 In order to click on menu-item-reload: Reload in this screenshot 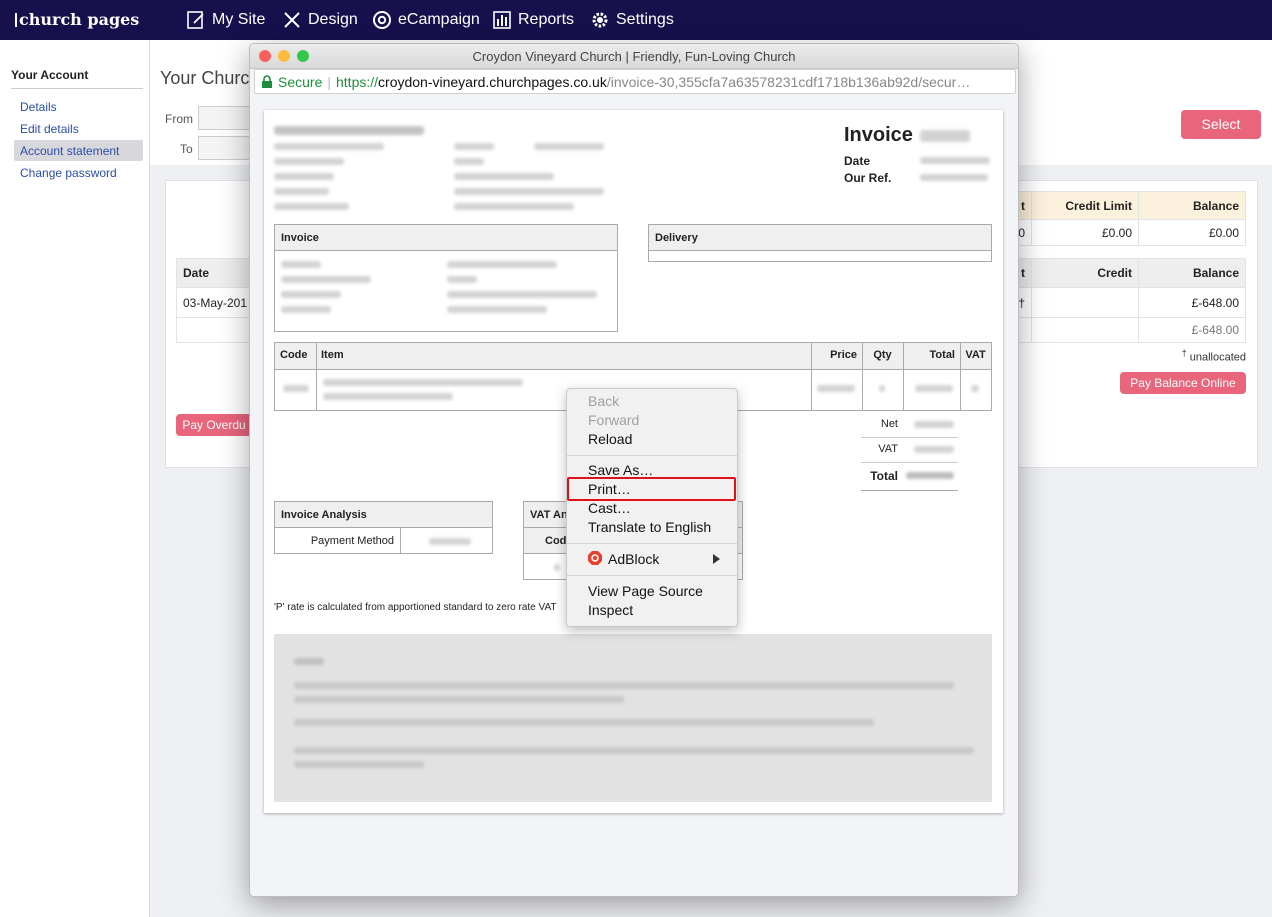, I will do `click(610, 439)`.